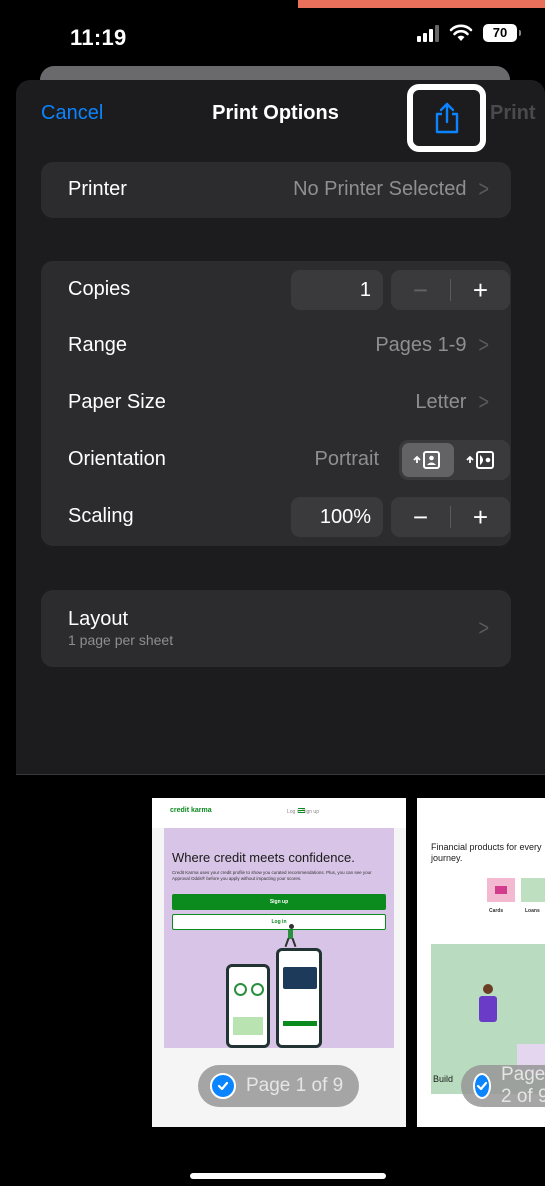 This screenshot has width=545, height=1186. I want to click on ck-signup-button: Sign up, so click(279, 902).